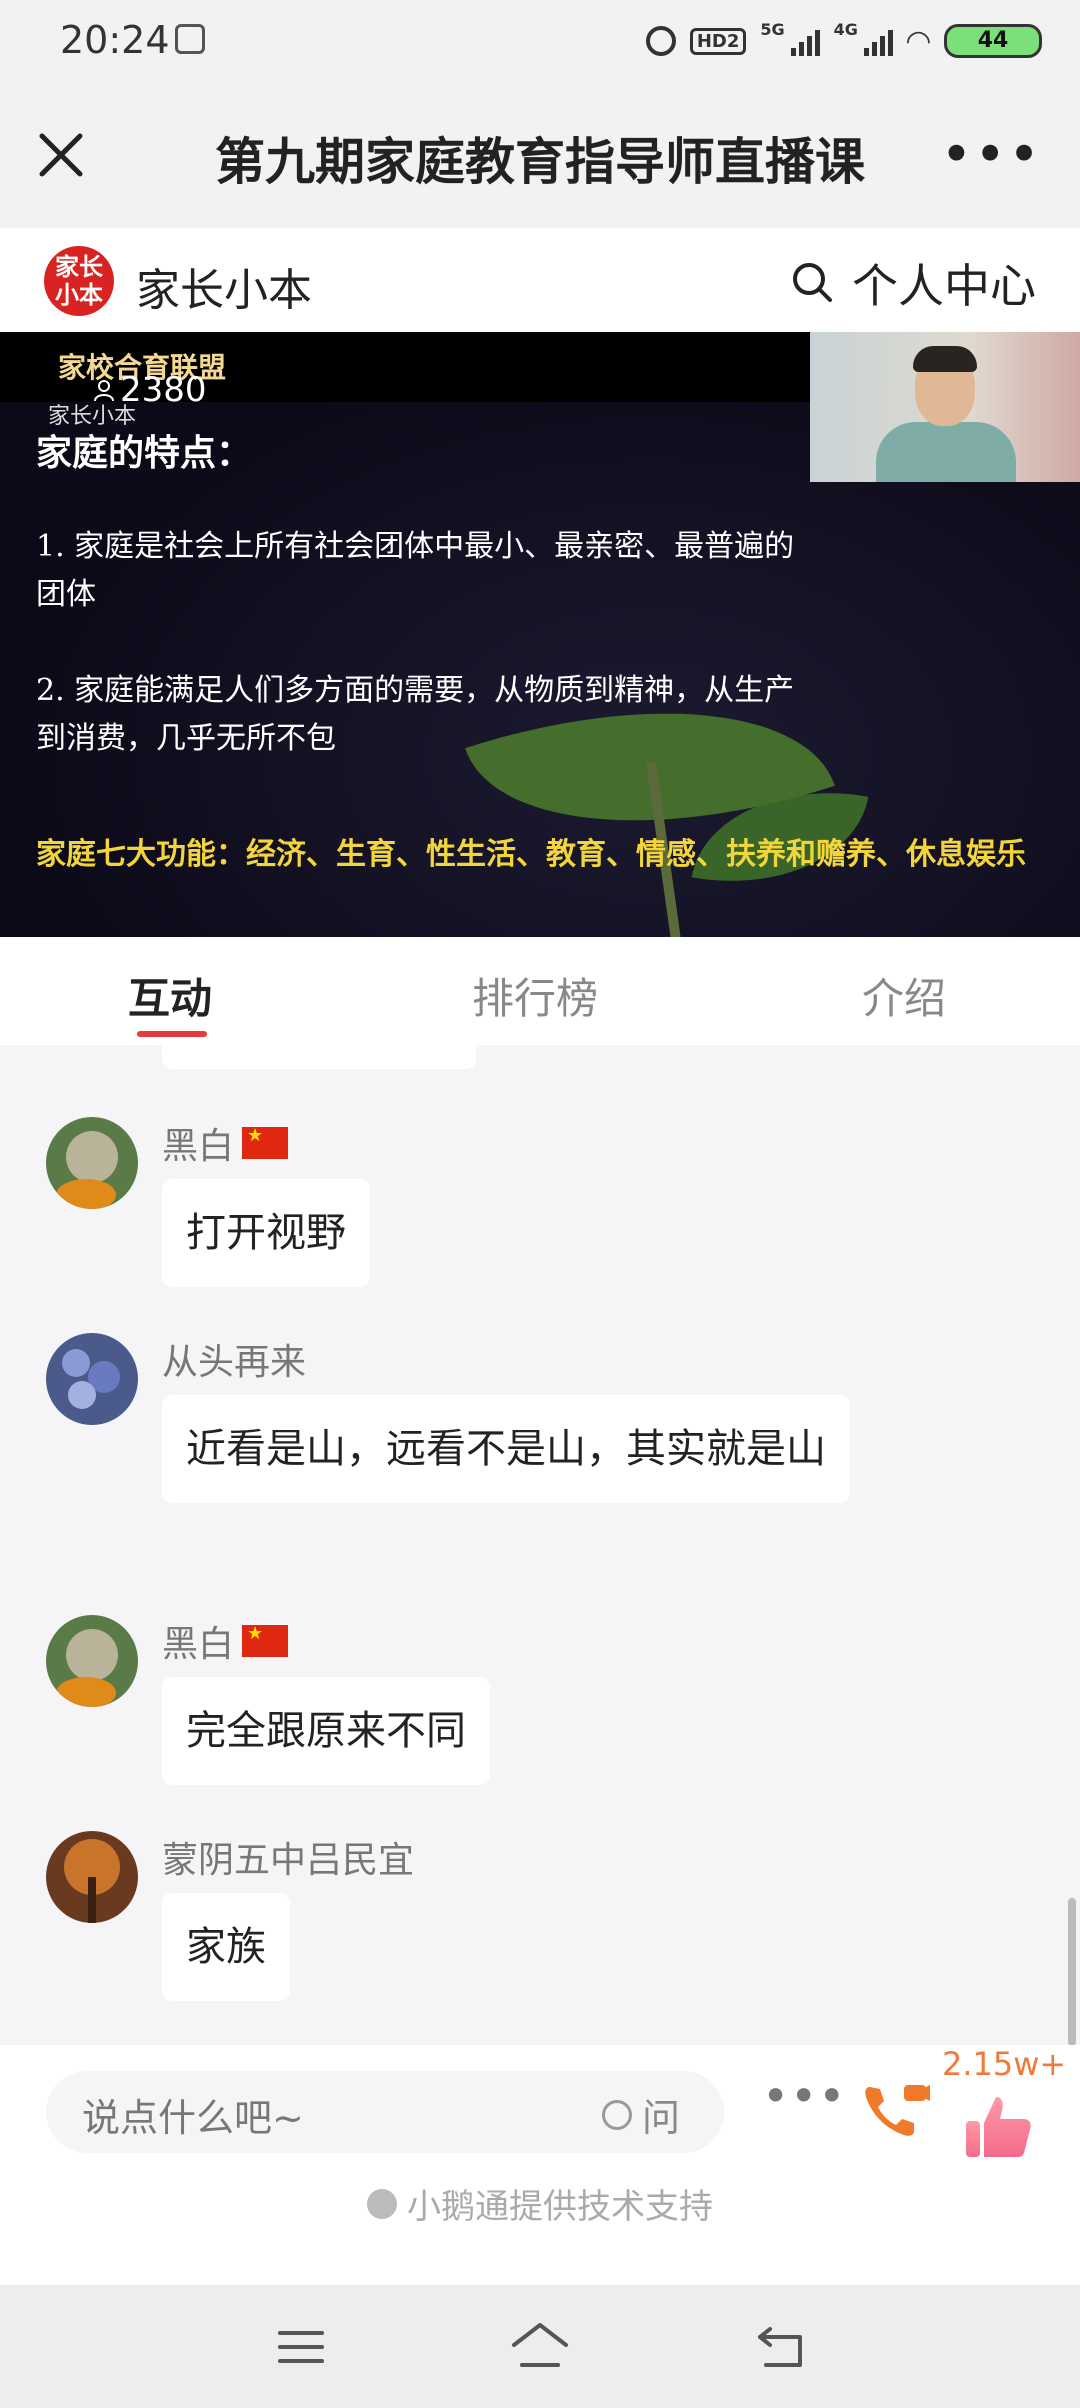 The width and height of the screenshot is (1080, 2408). I want to click on signal-5g-icon, so click(805, 41).